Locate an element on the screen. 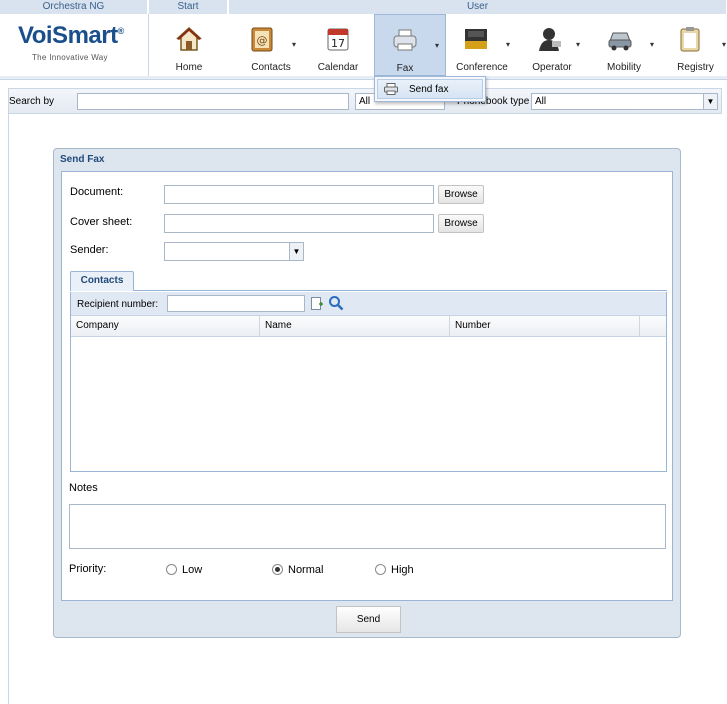  brand-tagline: The Innovative Way is located at coordinates (70, 57).